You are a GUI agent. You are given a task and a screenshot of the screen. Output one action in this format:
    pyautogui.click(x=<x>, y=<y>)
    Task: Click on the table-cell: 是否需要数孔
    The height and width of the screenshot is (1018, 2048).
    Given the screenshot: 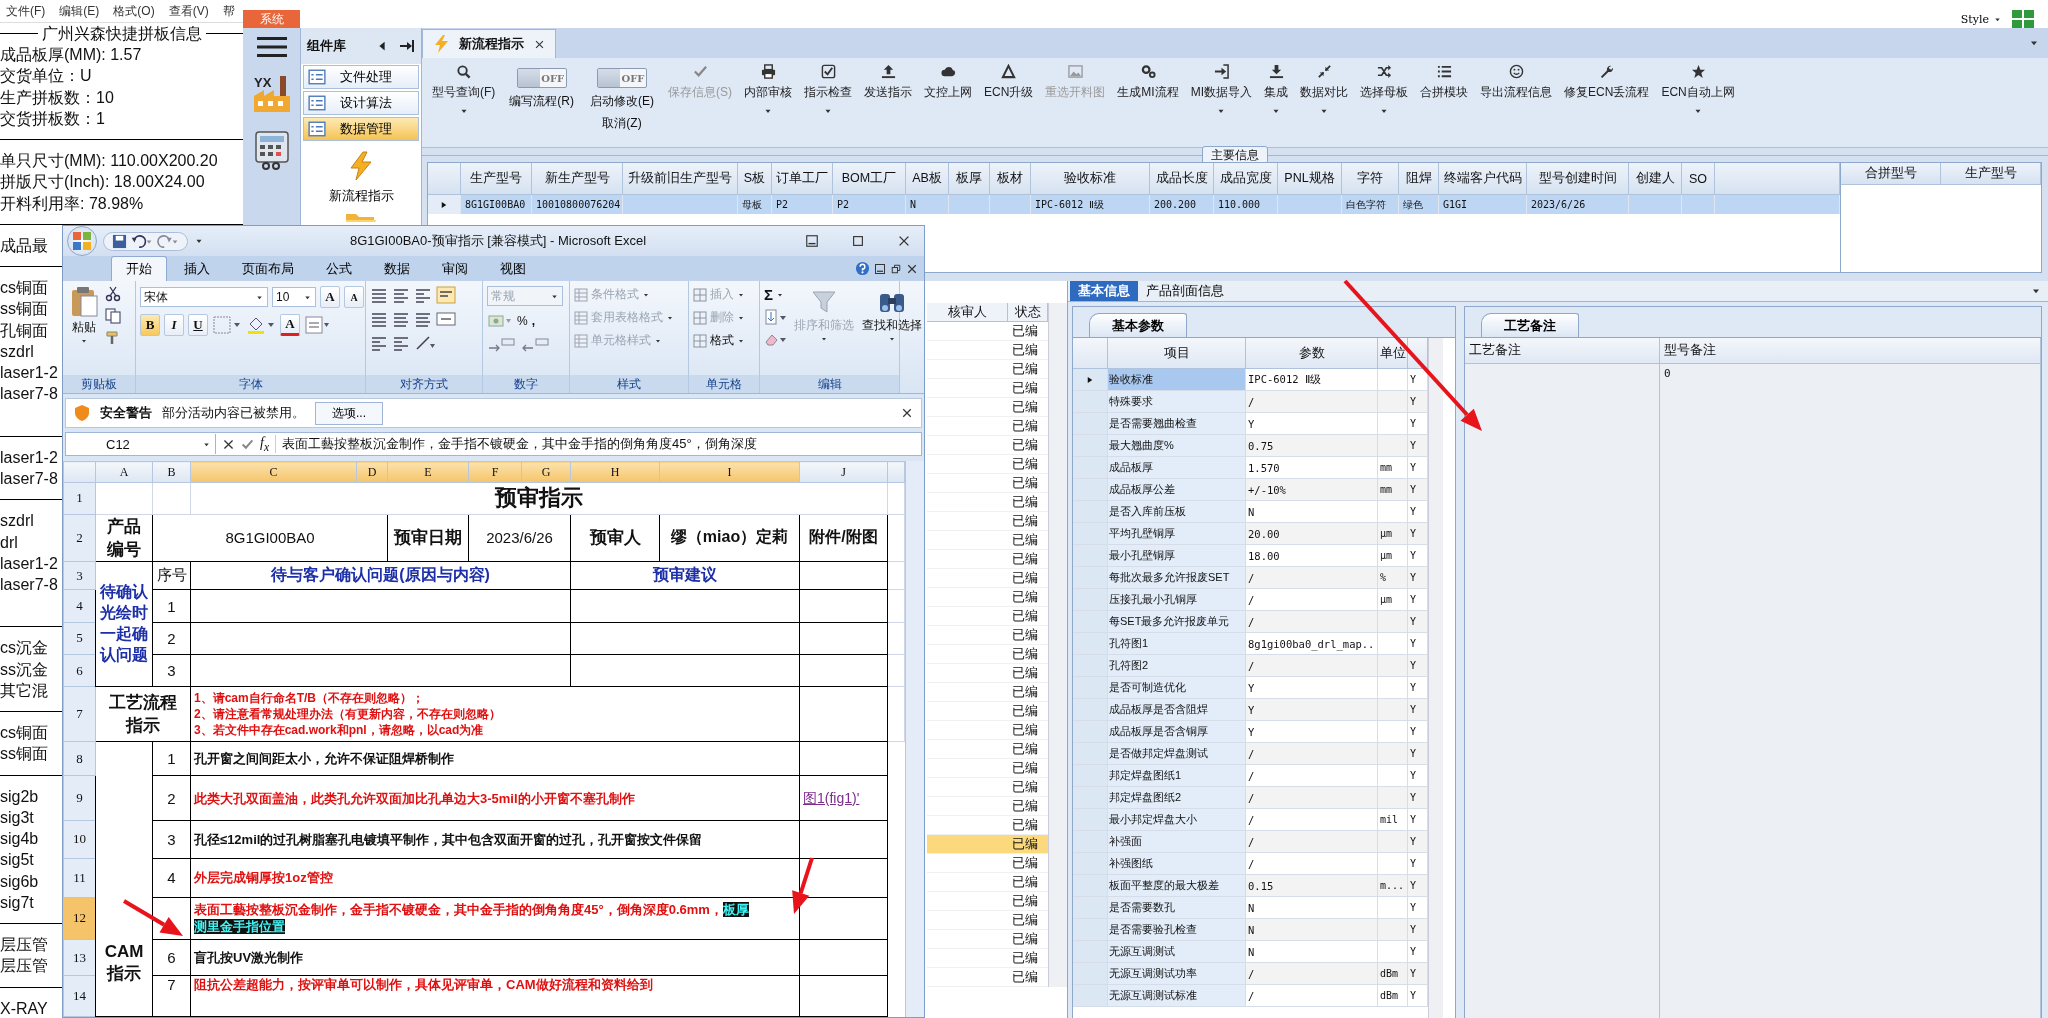 What is the action you would take?
    pyautogui.click(x=1177, y=908)
    